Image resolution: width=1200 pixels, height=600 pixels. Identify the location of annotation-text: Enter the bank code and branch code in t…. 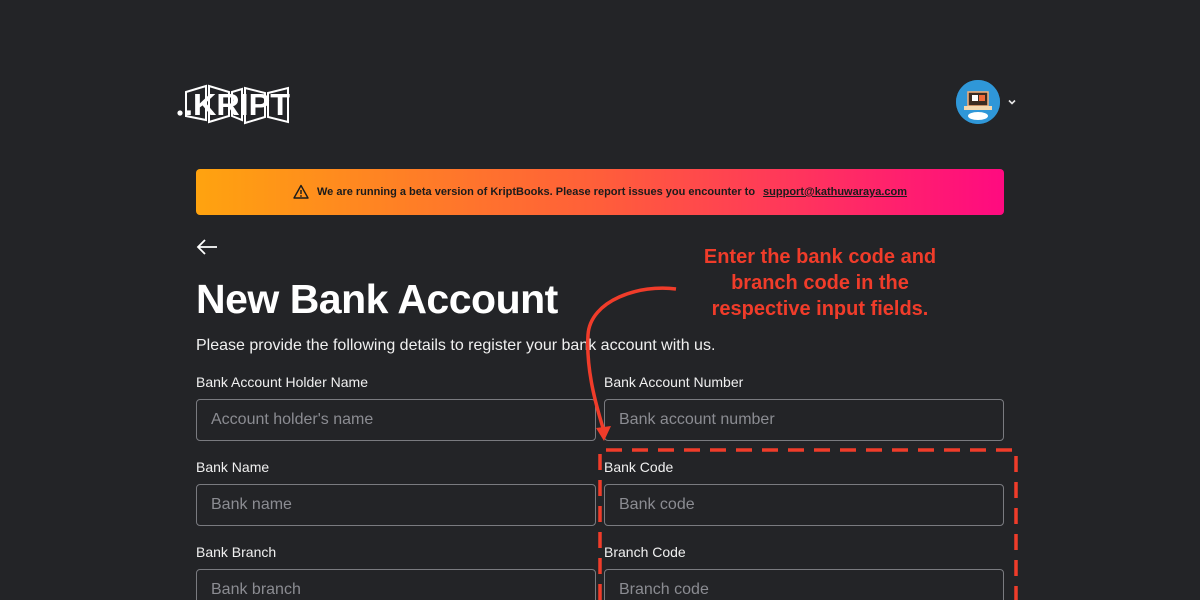
(820, 283).